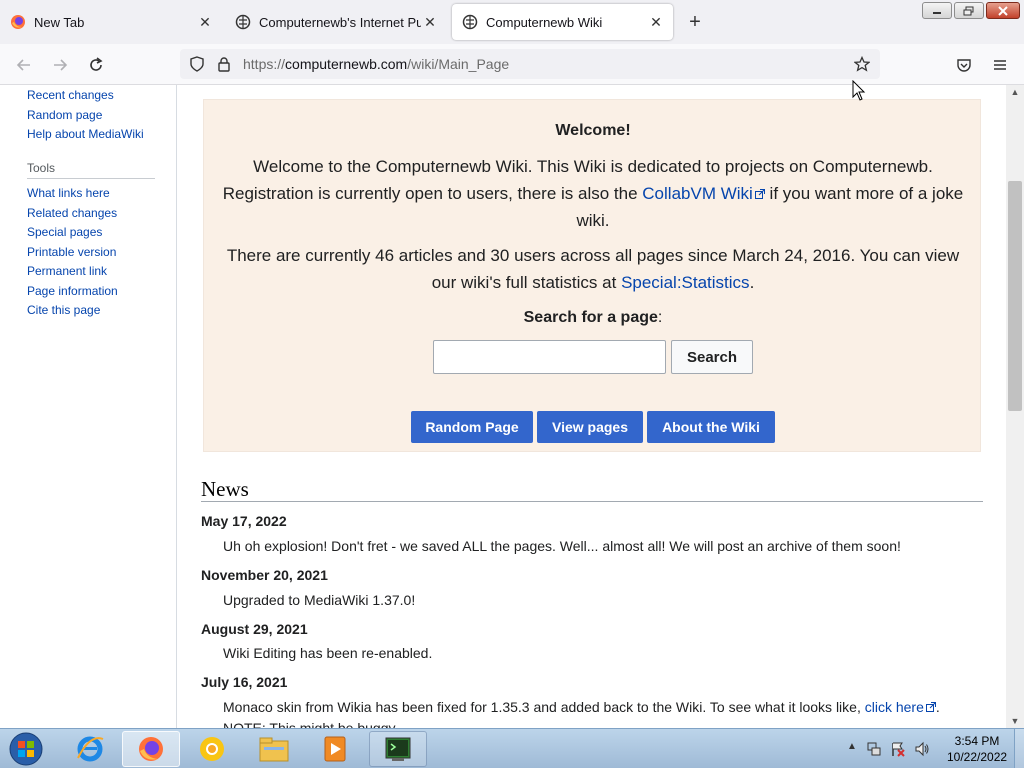 This screenshot has width=1024, height=768. Describe the element at coordinates (590, 317) in the screenshot. I see `search-label-text: Search for a page` at that location.